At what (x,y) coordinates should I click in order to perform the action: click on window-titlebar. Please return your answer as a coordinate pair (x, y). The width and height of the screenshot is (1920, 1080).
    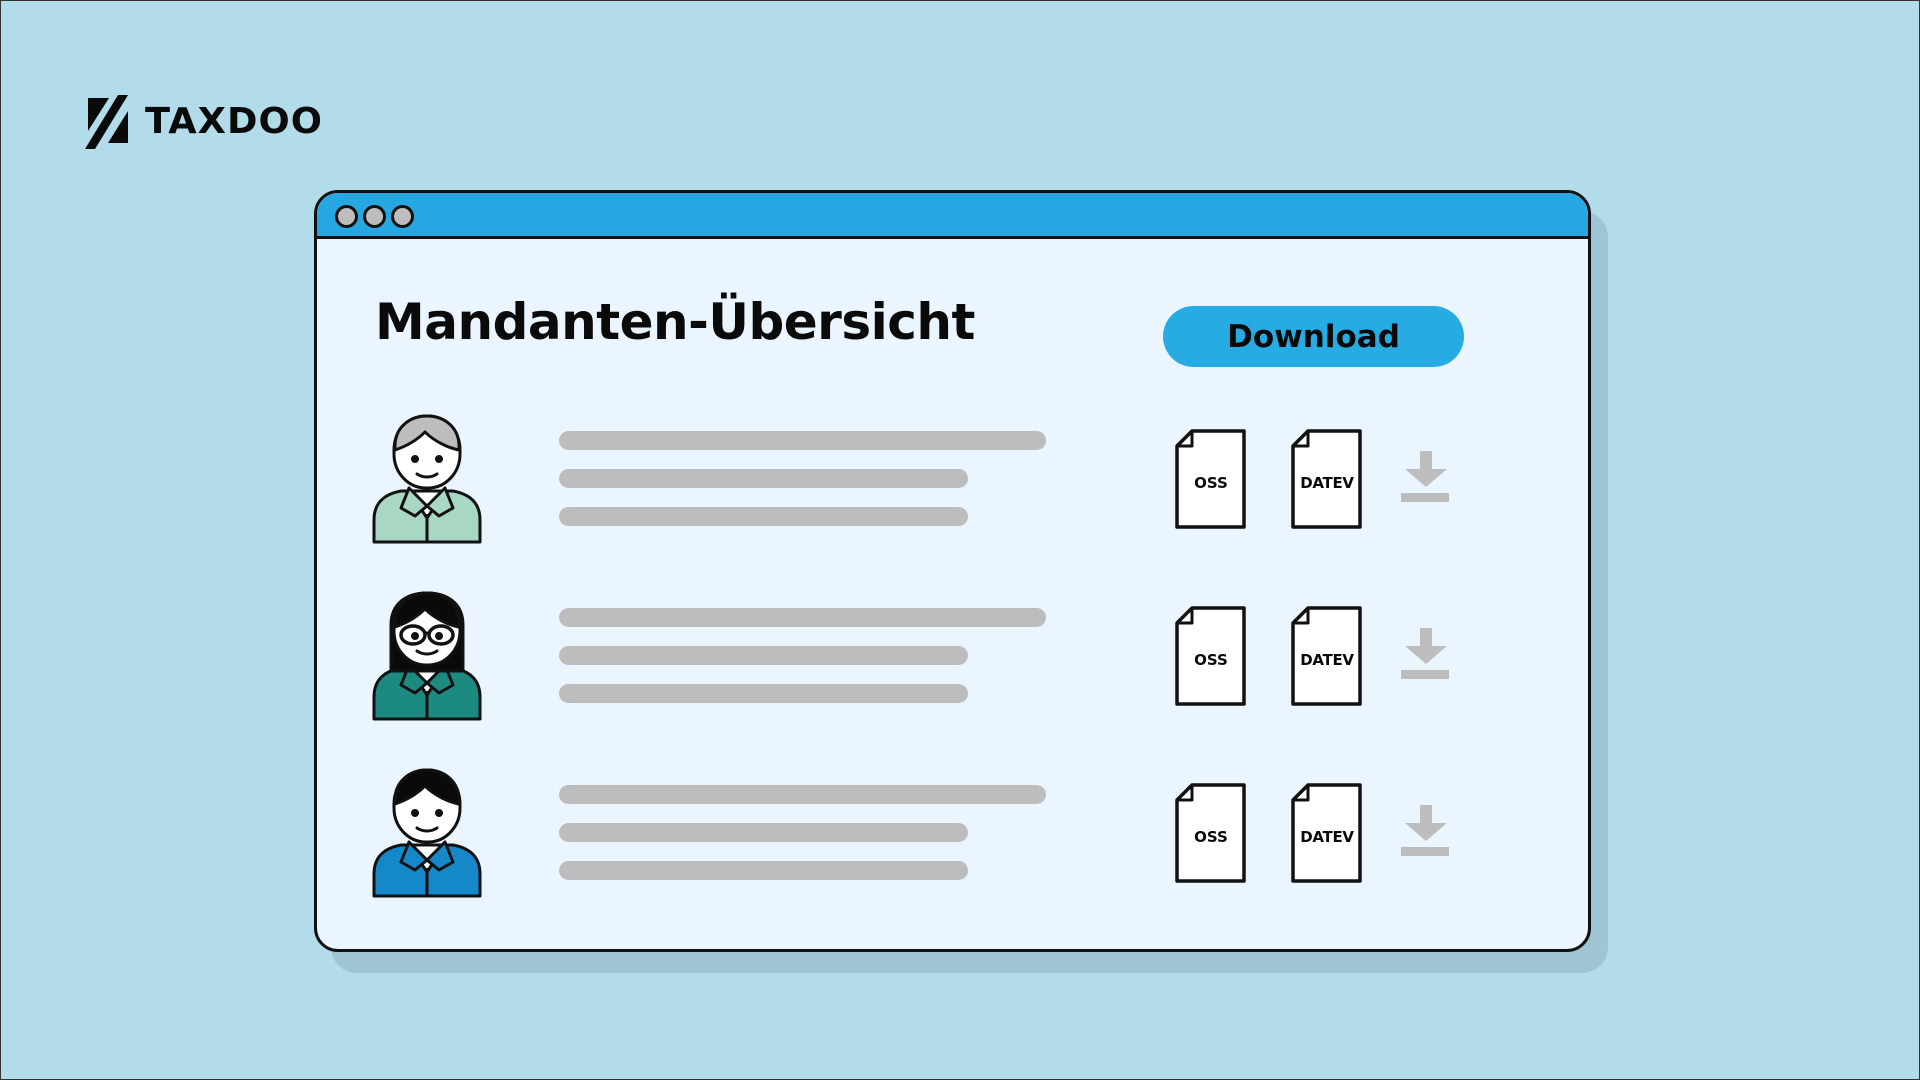
    Looking at the image, I should click on (952, 216).